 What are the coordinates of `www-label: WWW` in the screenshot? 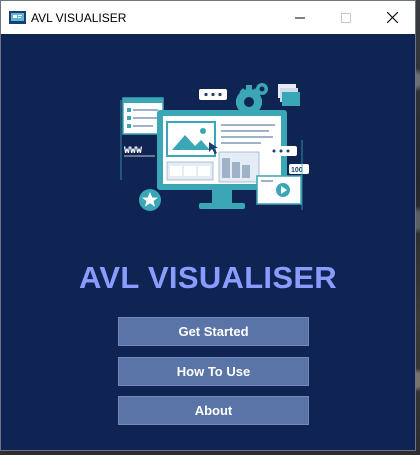 It's located at (133, 151).